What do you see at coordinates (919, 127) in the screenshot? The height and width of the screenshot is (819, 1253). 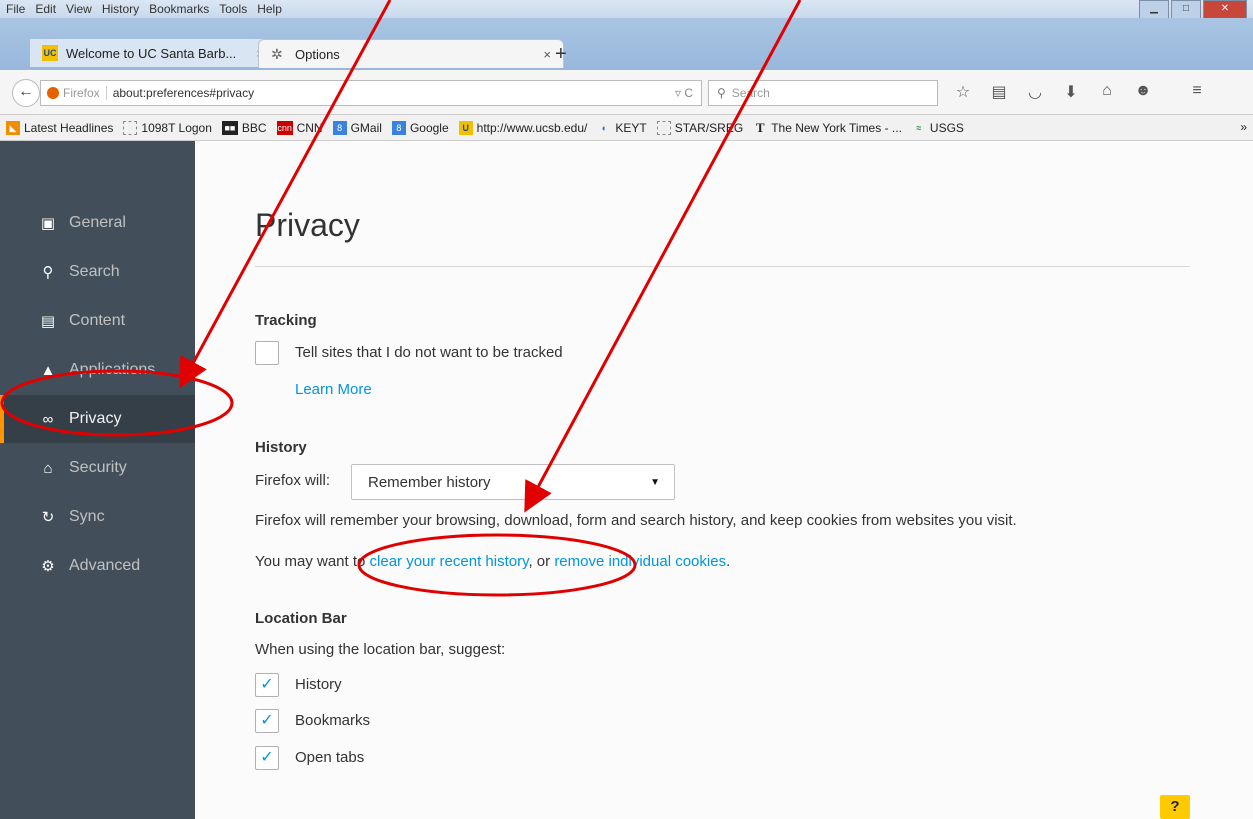 I see `usgs-icon: ≈` at bounding box center [919, 127].